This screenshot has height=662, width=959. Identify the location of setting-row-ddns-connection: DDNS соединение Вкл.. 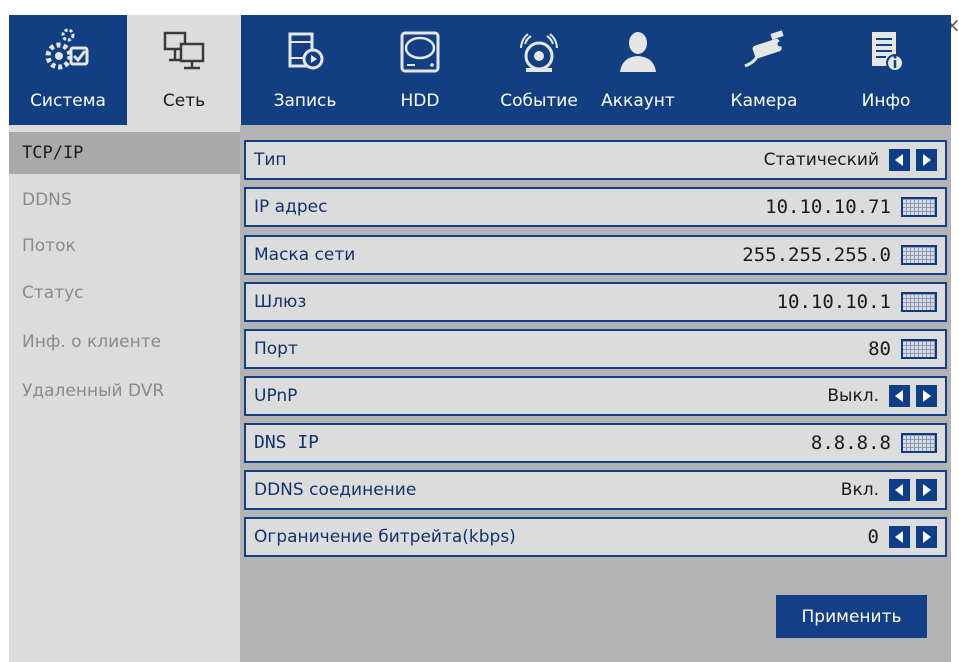
(595, 490).